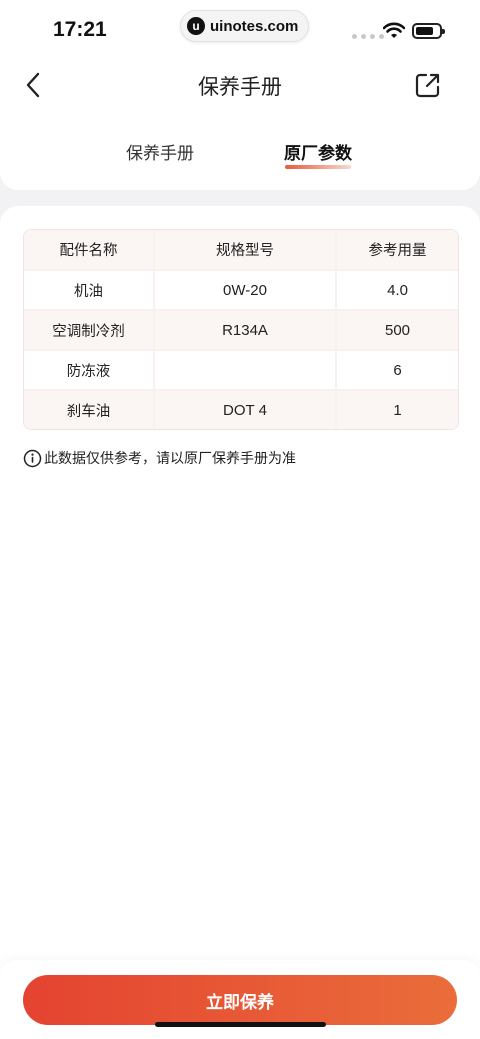  What do you see at coordinates (89, 290) in the screenshot?
I see `part-name-cell: 机油` at bounding box center [89, 290].